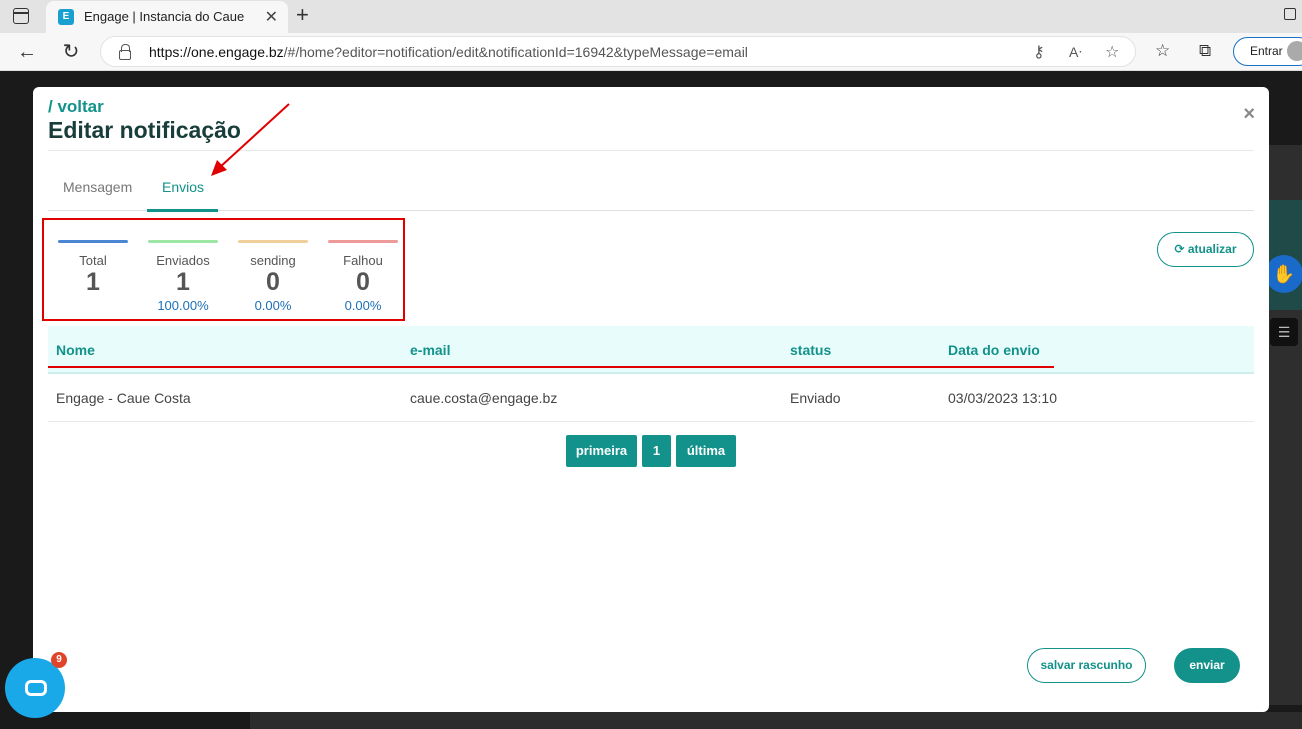  What do you see at coordinates (1039, 52) in the screenshot?
I see `key-icon: ⚷` at bounding box center [1039, 52].